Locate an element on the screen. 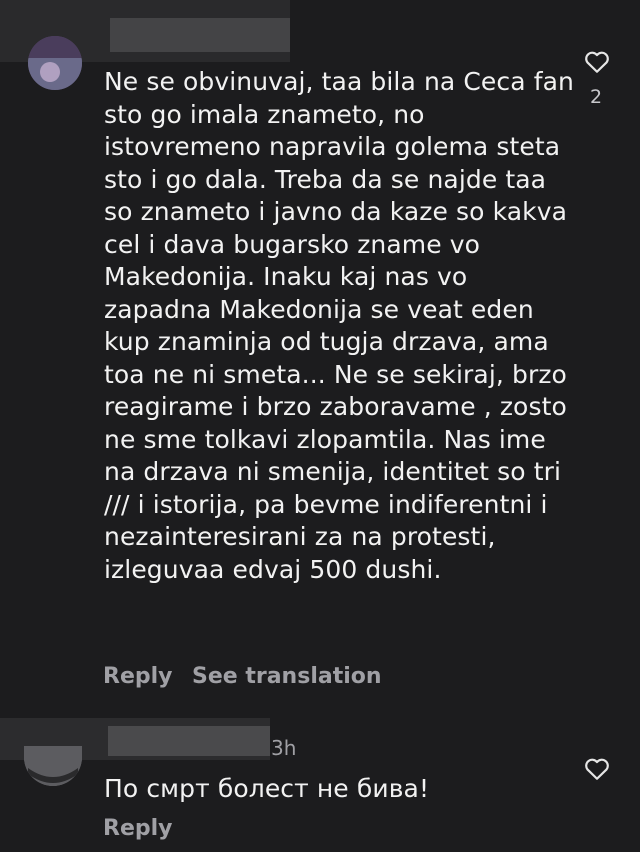 This screenshot has height=852, width=640. blurred-username-2b is located at coordinates (189, 741).